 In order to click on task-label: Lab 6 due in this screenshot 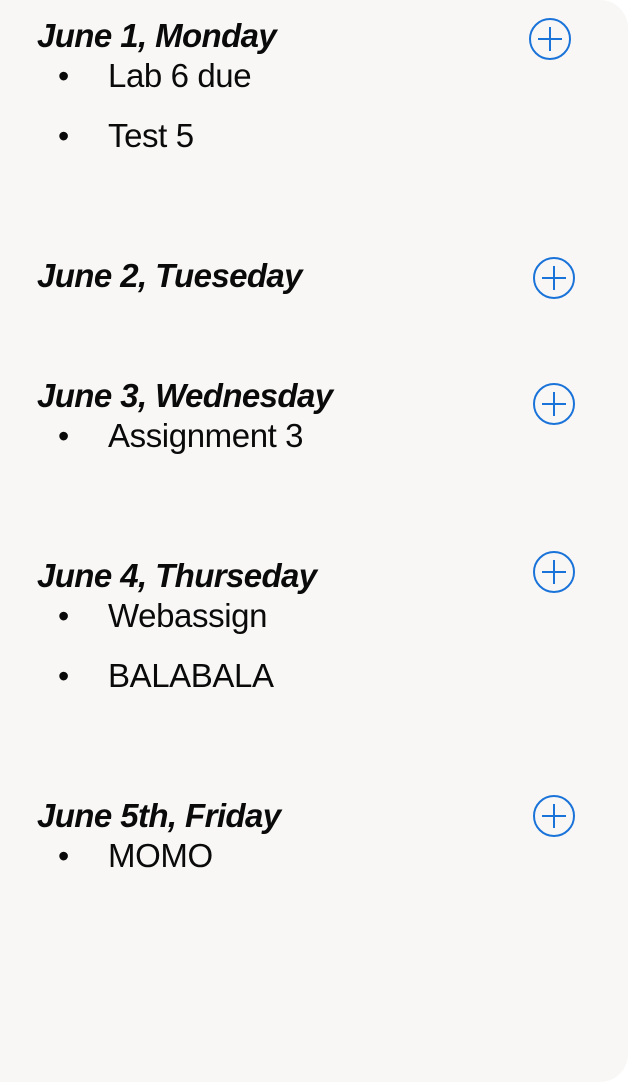, I will do `click(180, 75)`.